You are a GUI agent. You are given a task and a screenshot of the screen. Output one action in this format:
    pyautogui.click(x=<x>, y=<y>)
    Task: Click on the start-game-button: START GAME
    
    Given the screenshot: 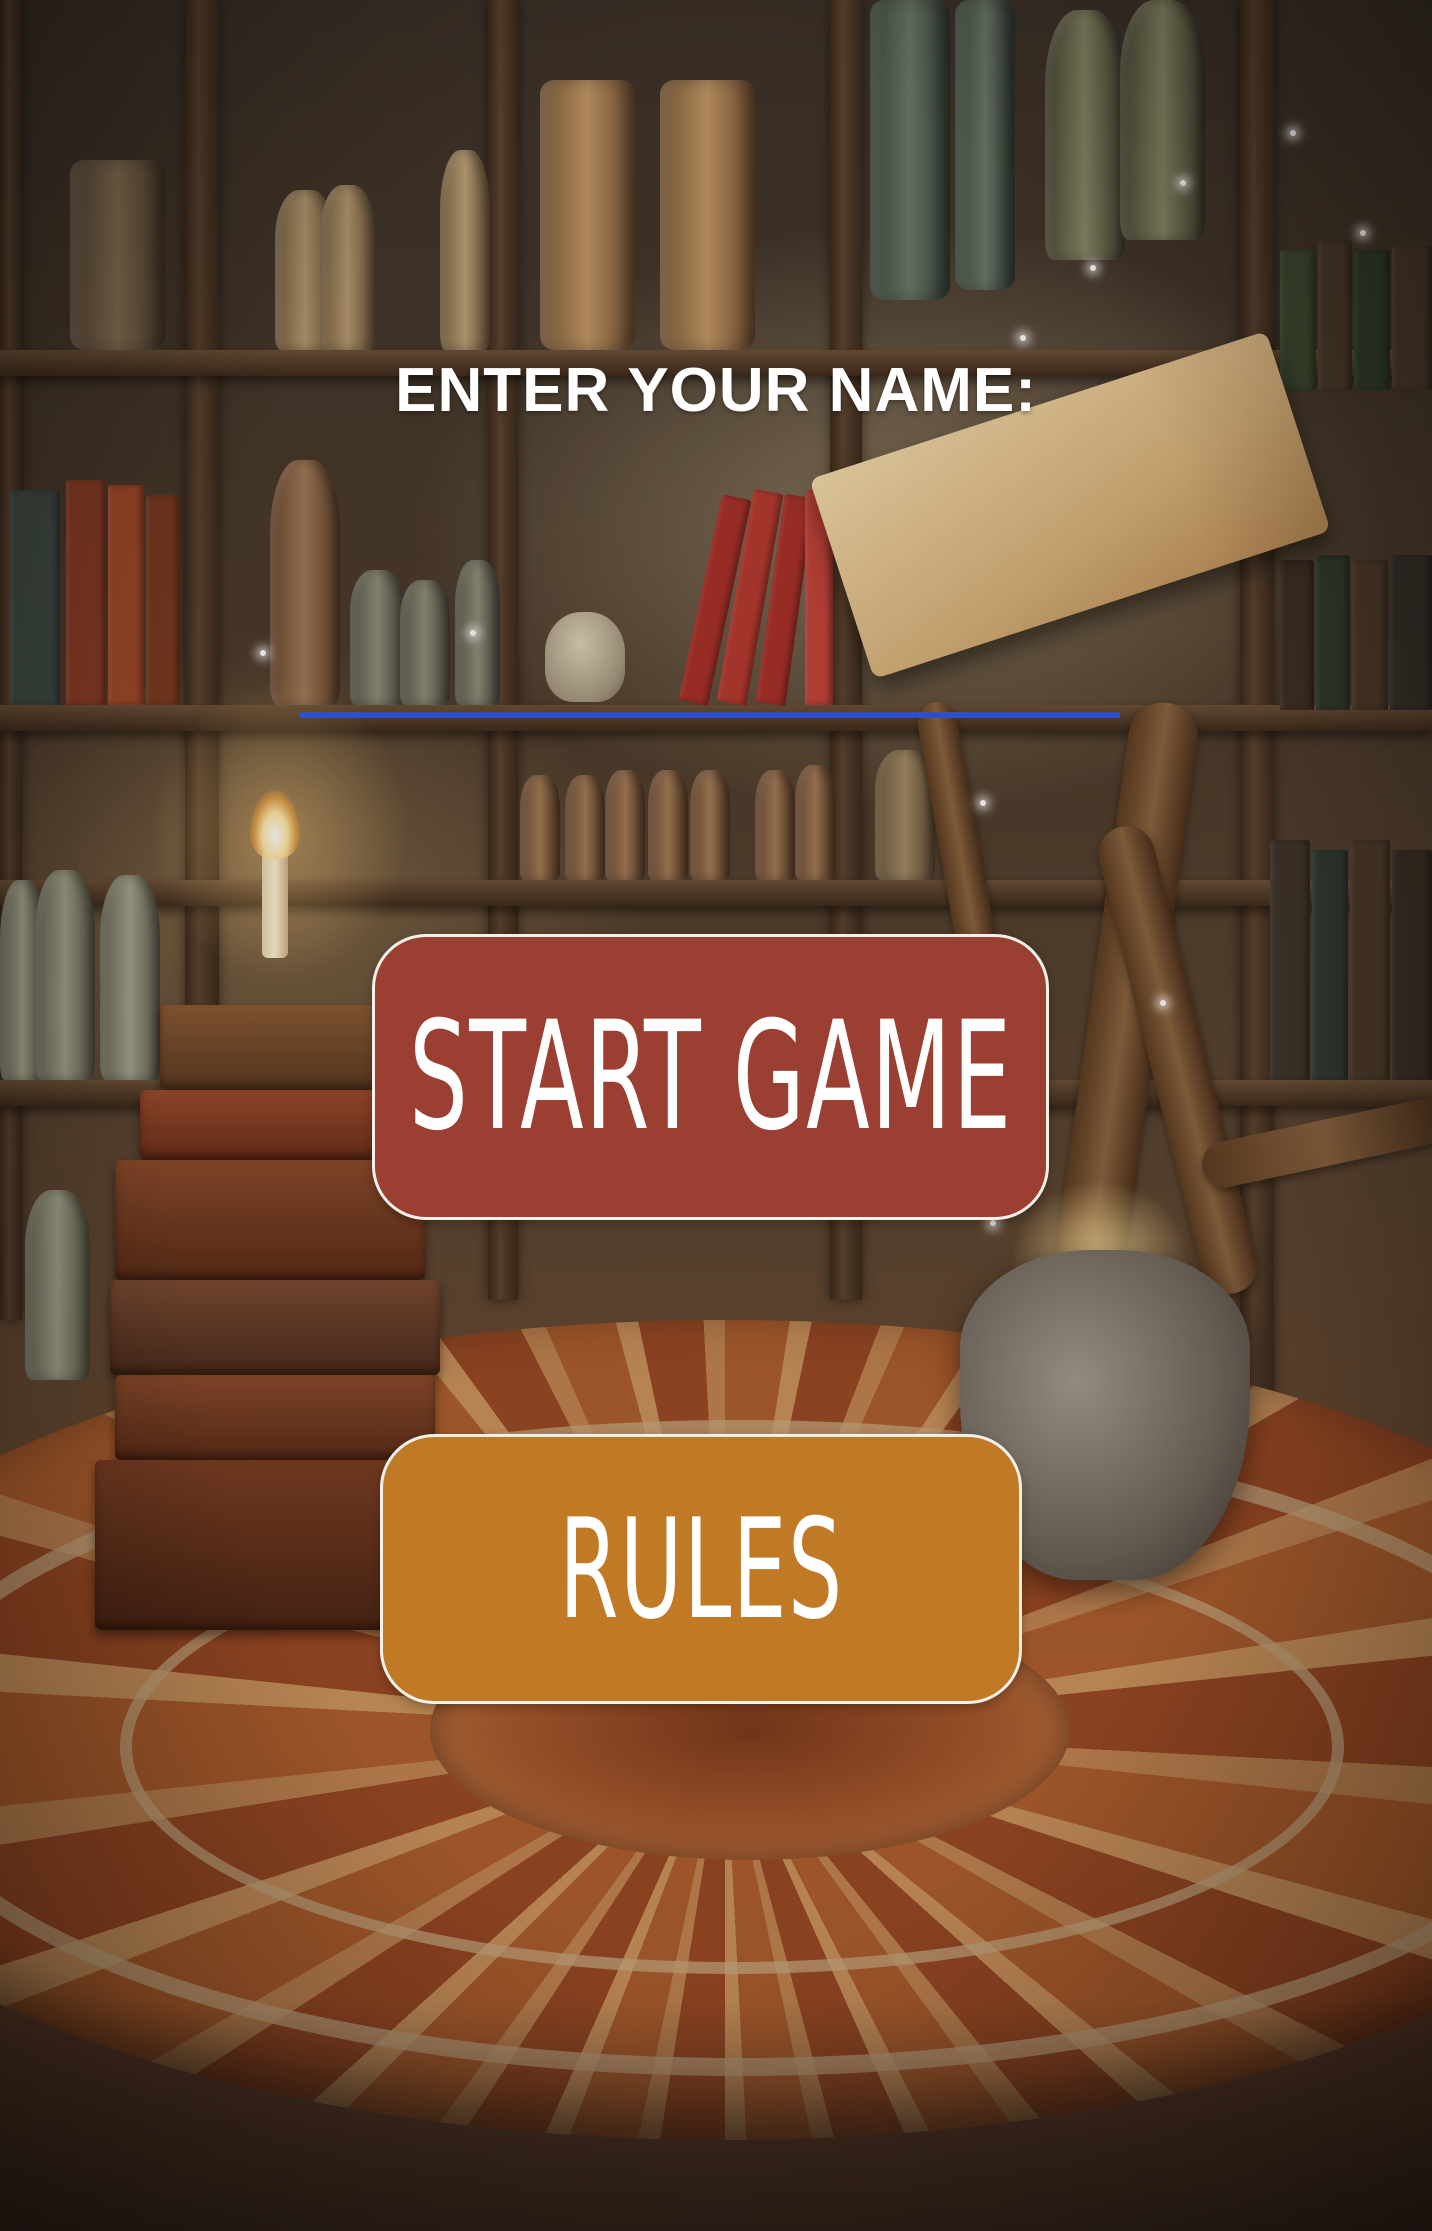 What is the action you would take?
    pyautogui.click(x=710, y=1077)
    